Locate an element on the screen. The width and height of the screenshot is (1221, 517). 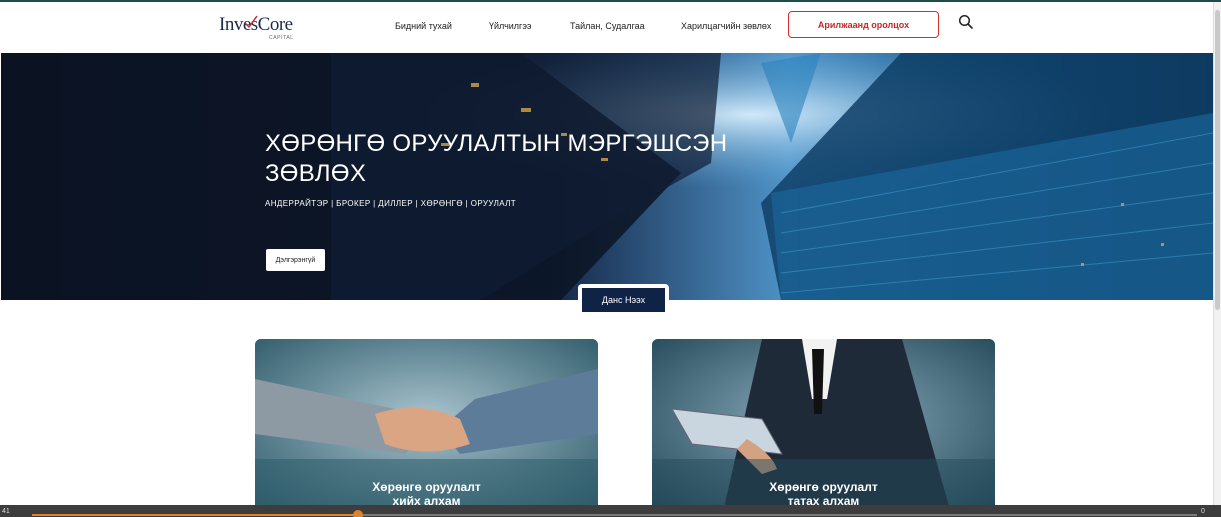
page-scrollbar is located at coordinates (1217, 259).